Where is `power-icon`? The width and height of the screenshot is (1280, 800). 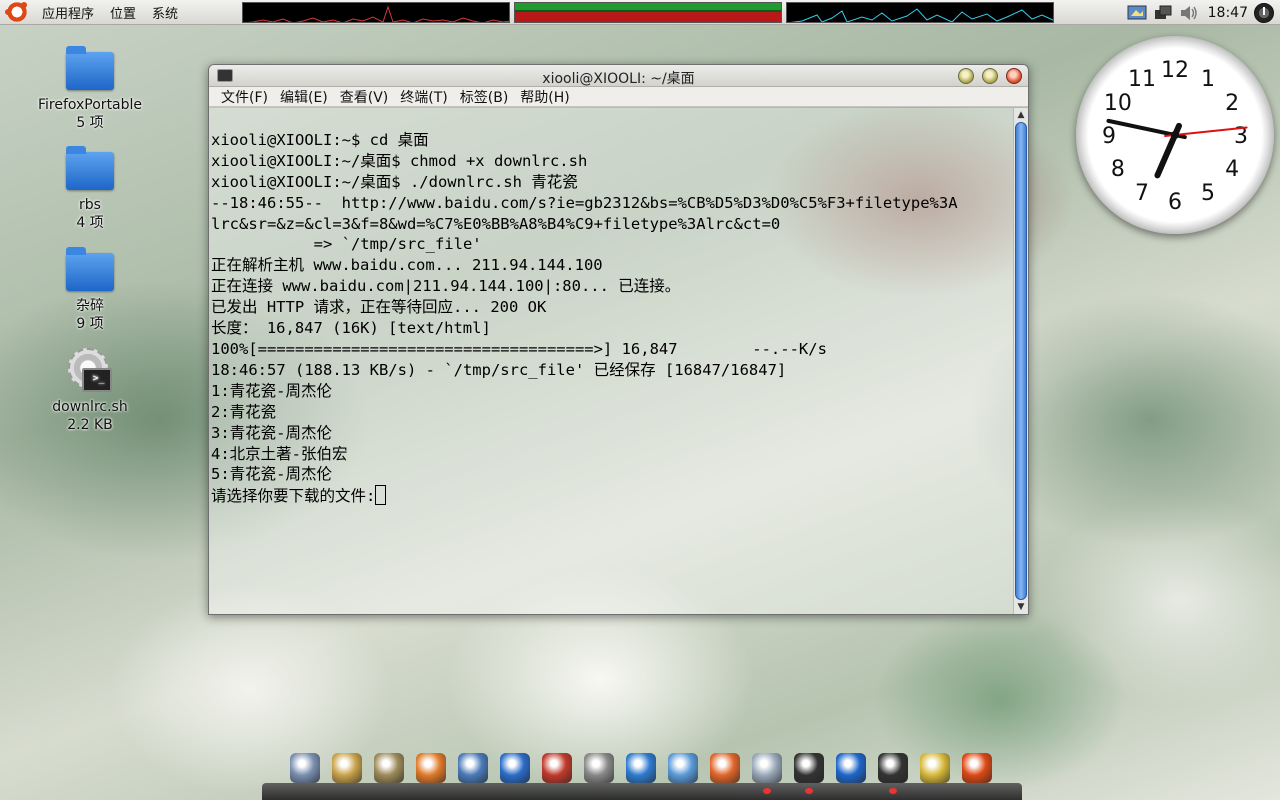
power-icon is located at coordinates (1264, 12).